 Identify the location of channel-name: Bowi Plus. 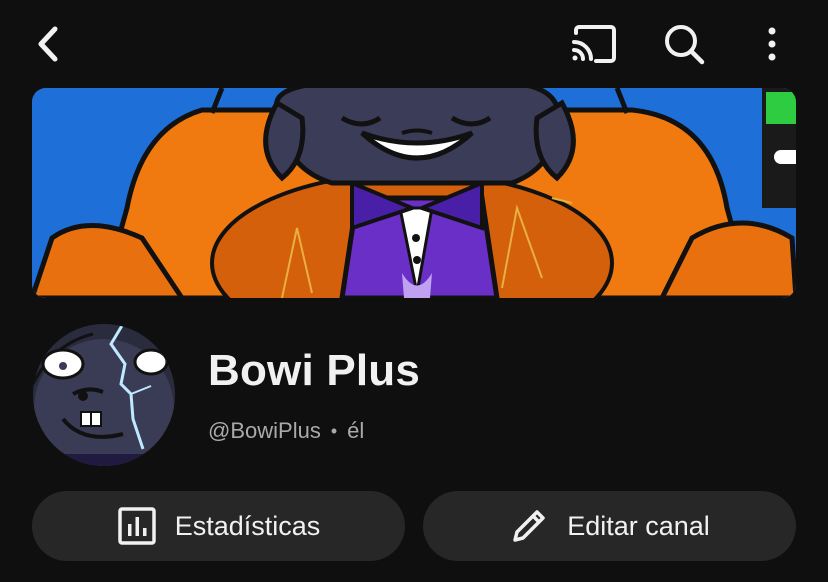
(314, 370).